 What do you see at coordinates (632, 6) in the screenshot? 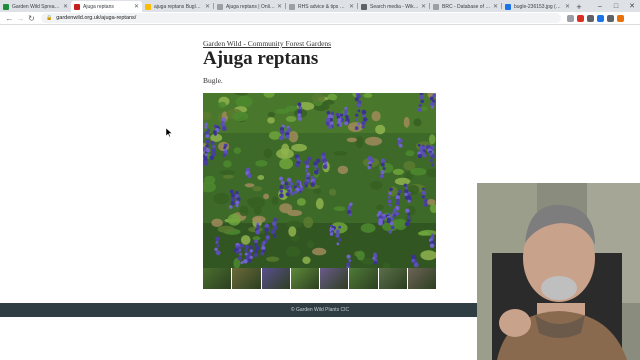
I see `window-close-button: ✕` at bounding box center [632, 6].